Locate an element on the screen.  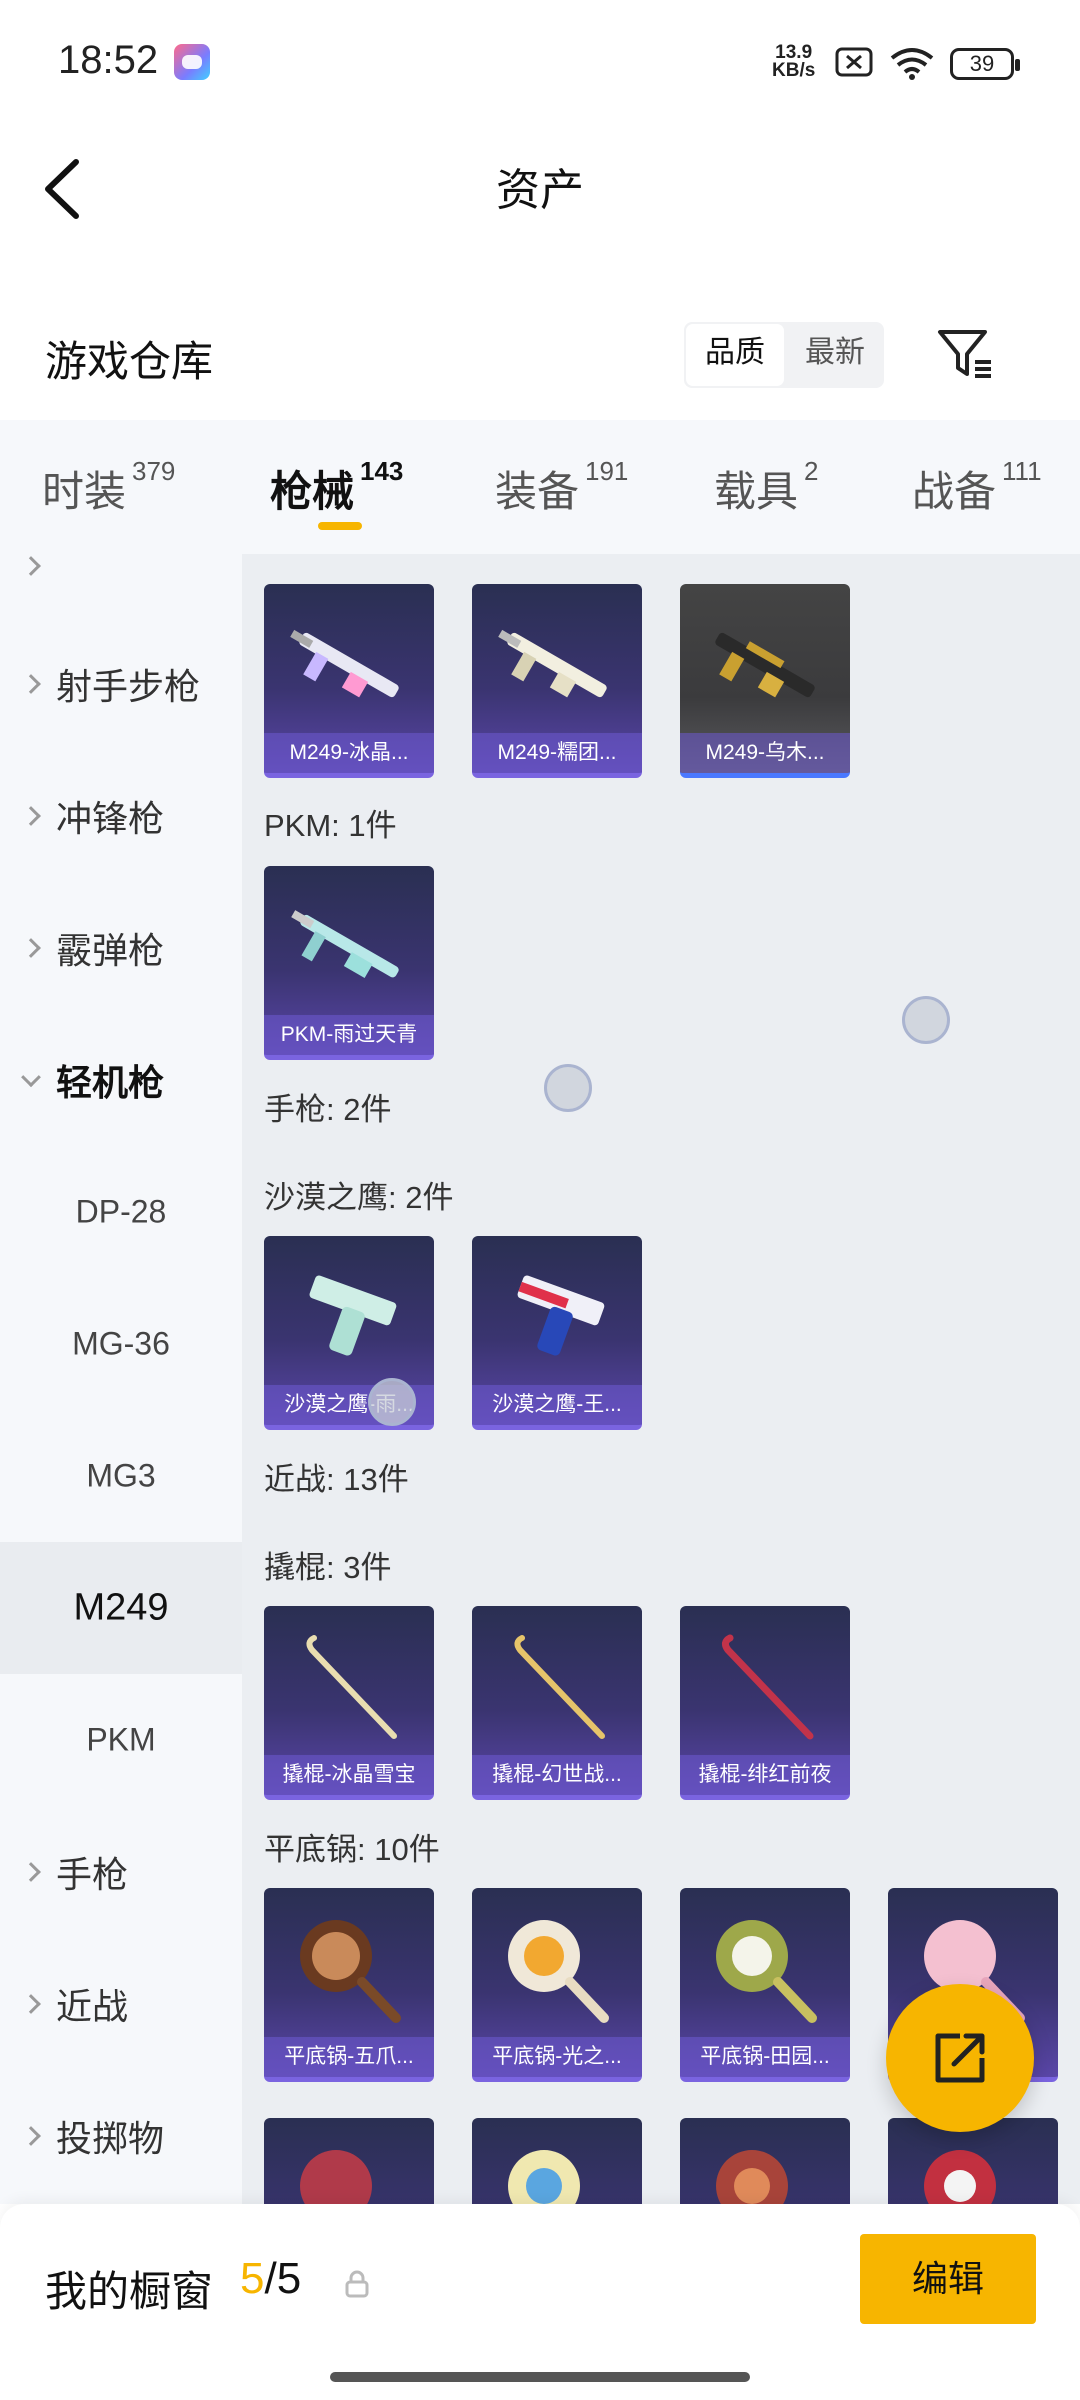
sort-by-quality: 品质 is located at coordinates (735, 355).